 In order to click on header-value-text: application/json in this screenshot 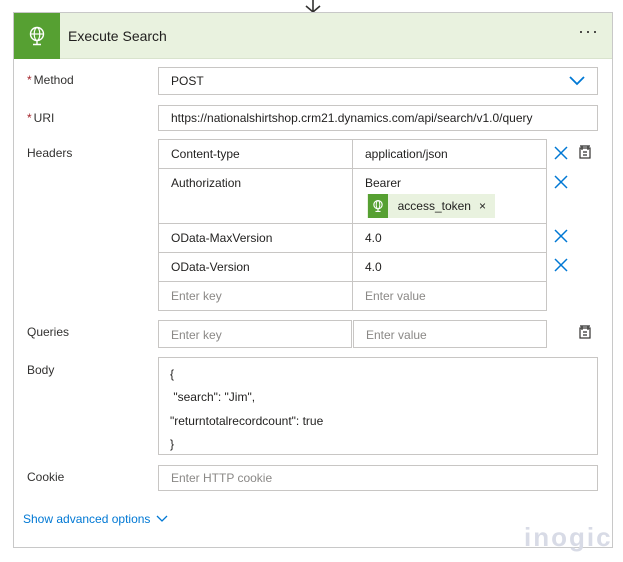, I will do `click(406, 154)`.